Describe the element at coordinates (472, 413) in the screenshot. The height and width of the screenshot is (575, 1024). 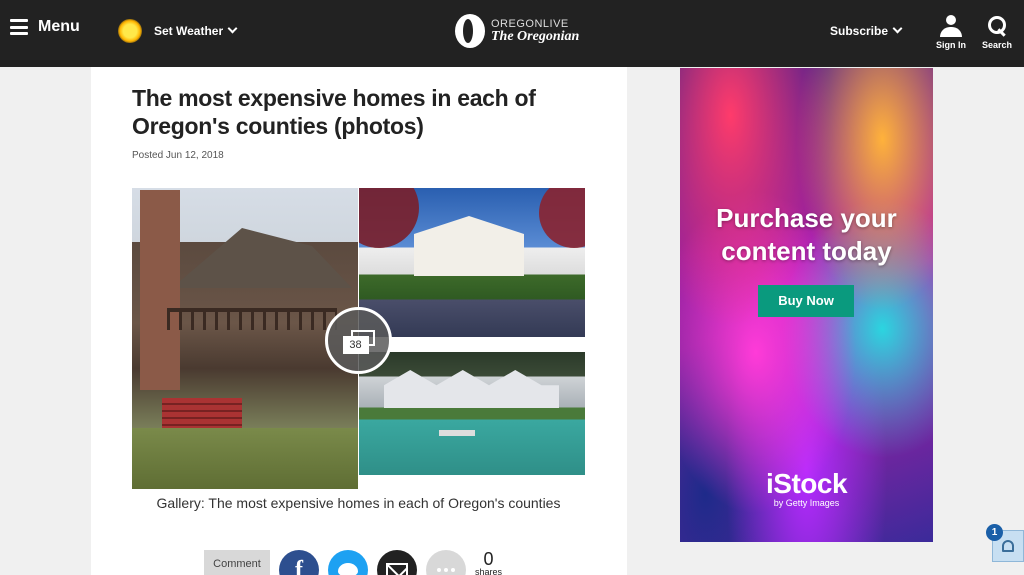
I see `gallery-photo-lakefront-home` at that location.